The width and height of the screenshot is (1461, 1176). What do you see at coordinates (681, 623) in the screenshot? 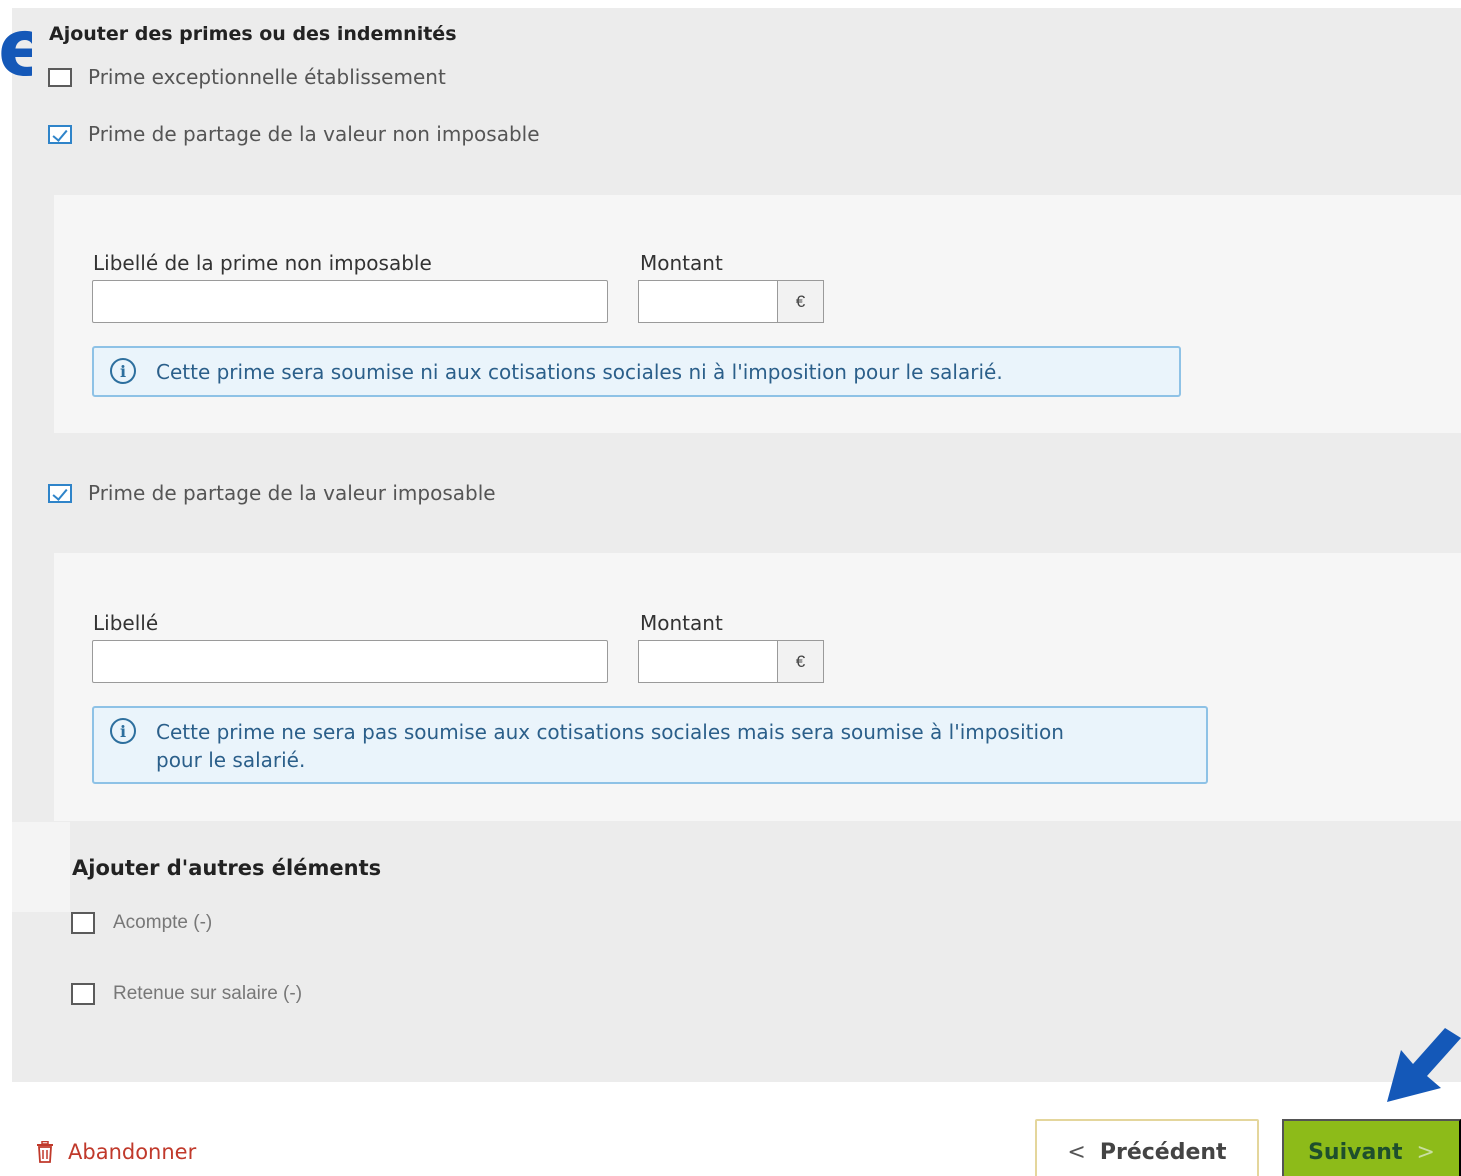
I see `montant-imposable-label: Montant` at bounding box center [681, 623].